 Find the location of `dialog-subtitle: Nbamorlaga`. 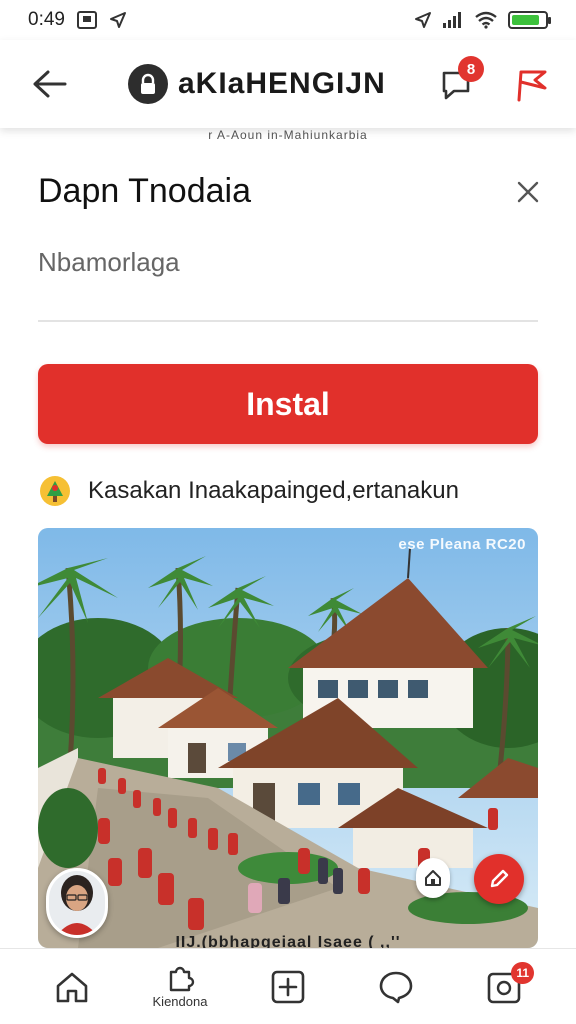

dialog-subtitle: Nbamorlaga is located at coordinates (109, 262).